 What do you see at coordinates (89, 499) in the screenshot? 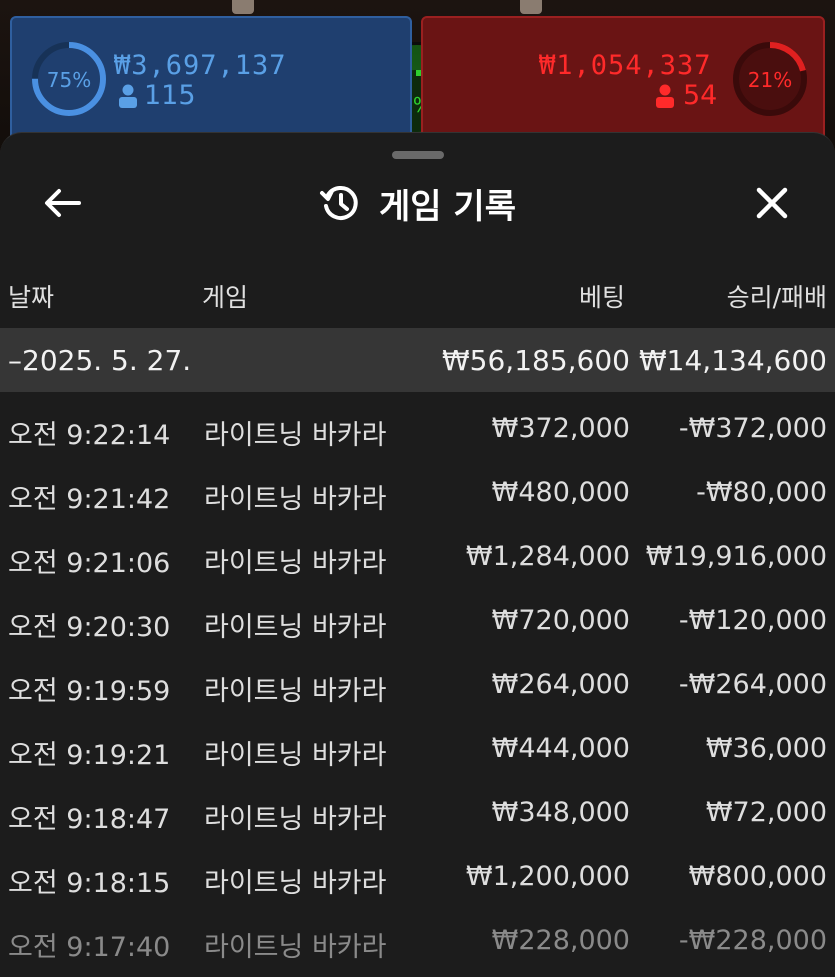
I see `row-time: 오전 9:21:42` at bounding box center [89, 499].